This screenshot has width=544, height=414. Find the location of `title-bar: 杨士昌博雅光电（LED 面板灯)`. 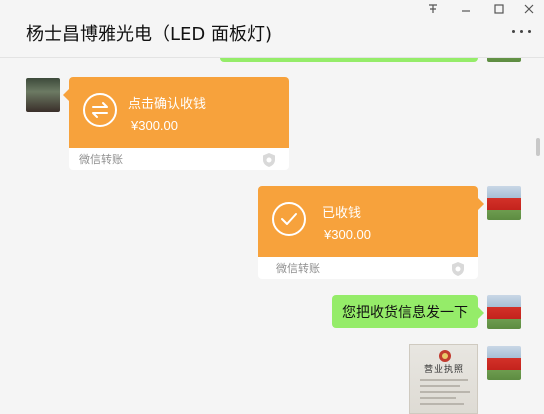

title-bar: 杨士昌博雅光电（LED 面板灯) is located at coordinates (272, 29).